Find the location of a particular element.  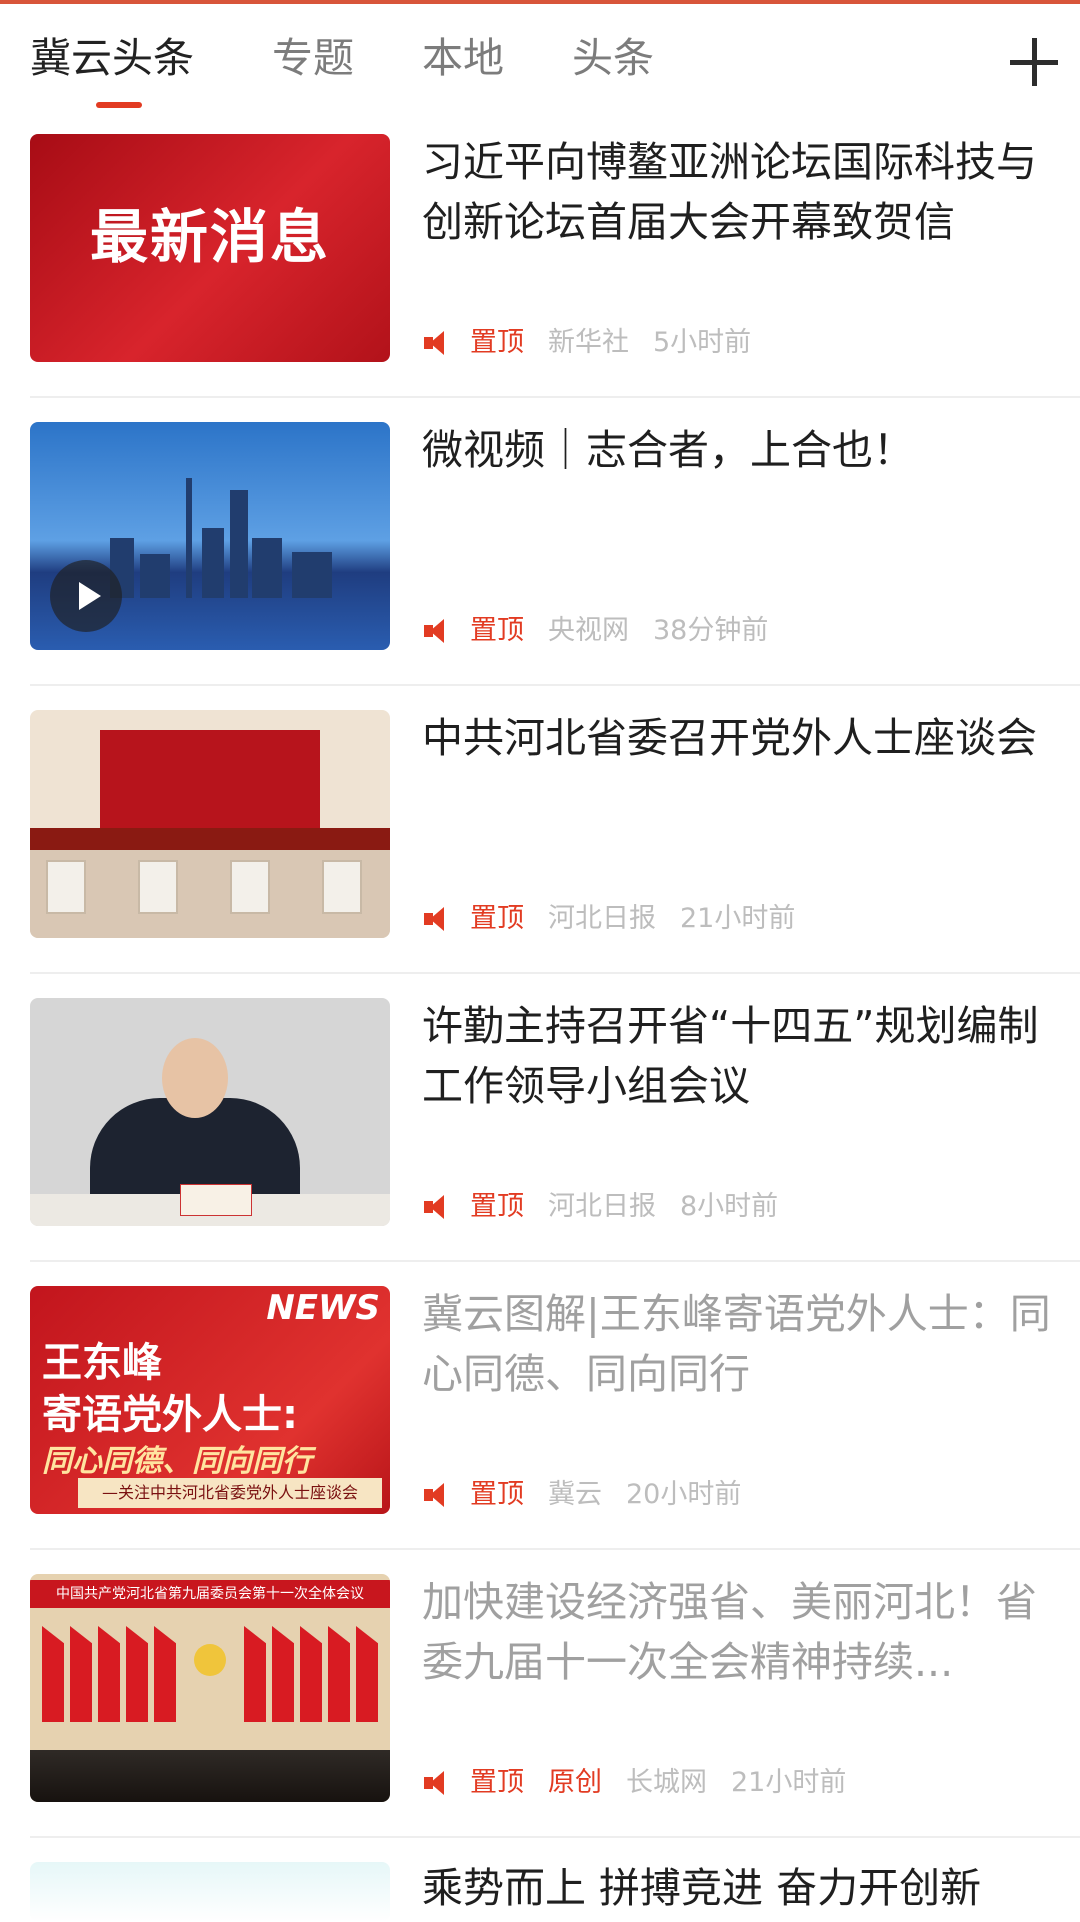

thumbnail-caption: 王东峰 is located at coordinates (102, 1363).